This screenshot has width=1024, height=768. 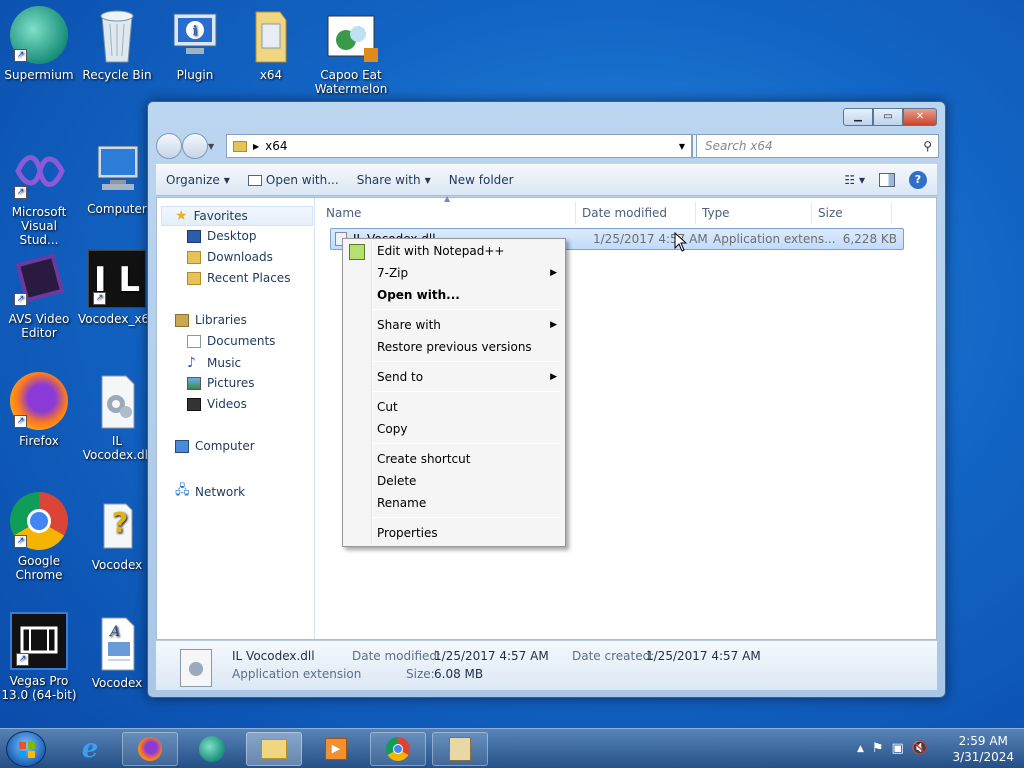 I want to click on column-size: Size, so click(x=852, y=213).